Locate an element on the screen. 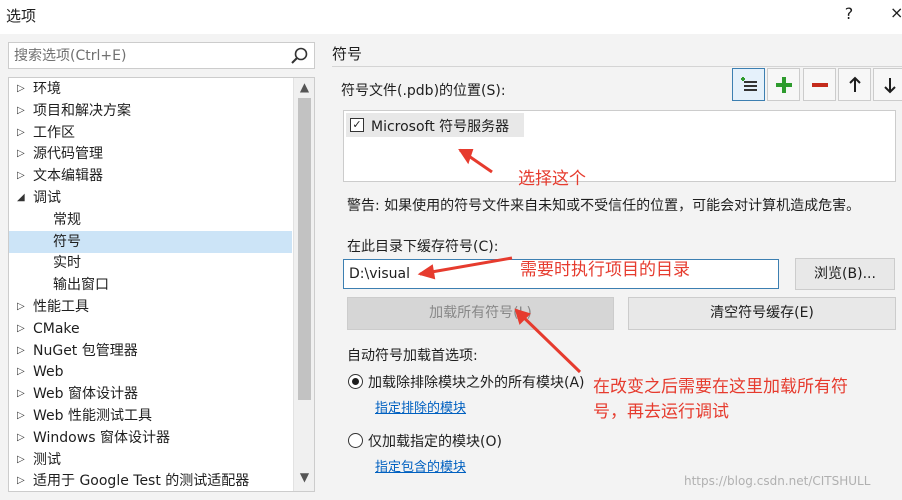 The width and height of the screenshot is (902, 500). specify-excluded-modules-link: 指定排除的模块 is located at coordinates (420, 406).